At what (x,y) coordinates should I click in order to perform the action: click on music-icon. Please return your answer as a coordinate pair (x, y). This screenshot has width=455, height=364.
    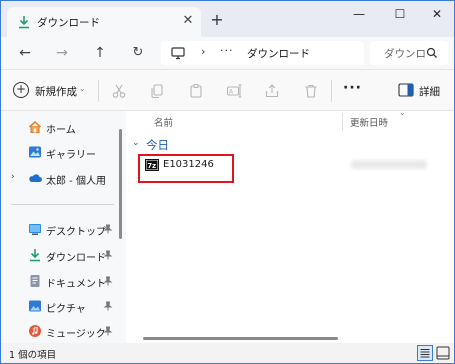
    Looking at the image, I should click on (35, 331).